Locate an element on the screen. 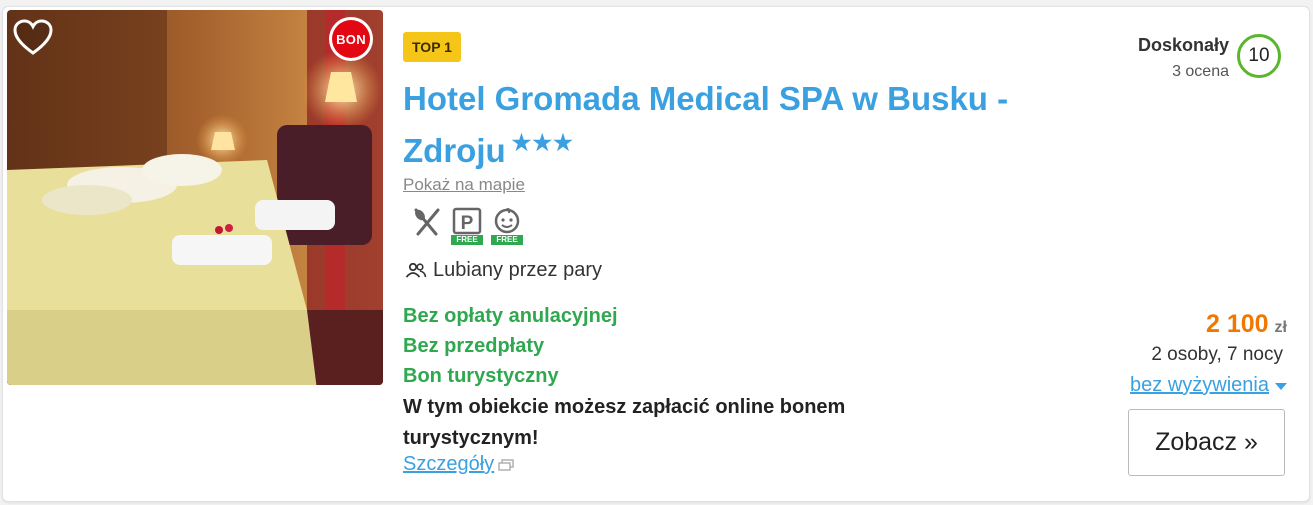  board-type-dropdown: bez wyżywienia is located at coordinates (1208, 385).